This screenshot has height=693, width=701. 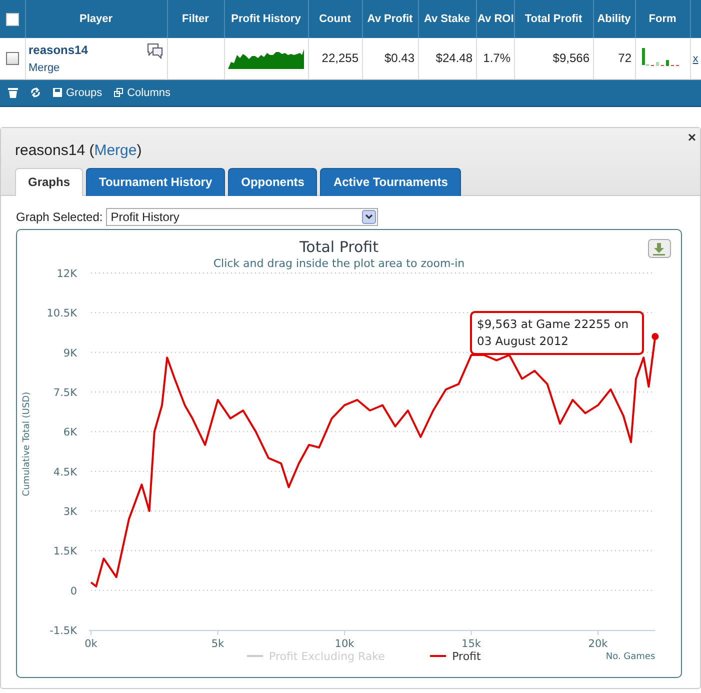 I want to click on x-axis-label: 15k, so click(x=471, y=644).